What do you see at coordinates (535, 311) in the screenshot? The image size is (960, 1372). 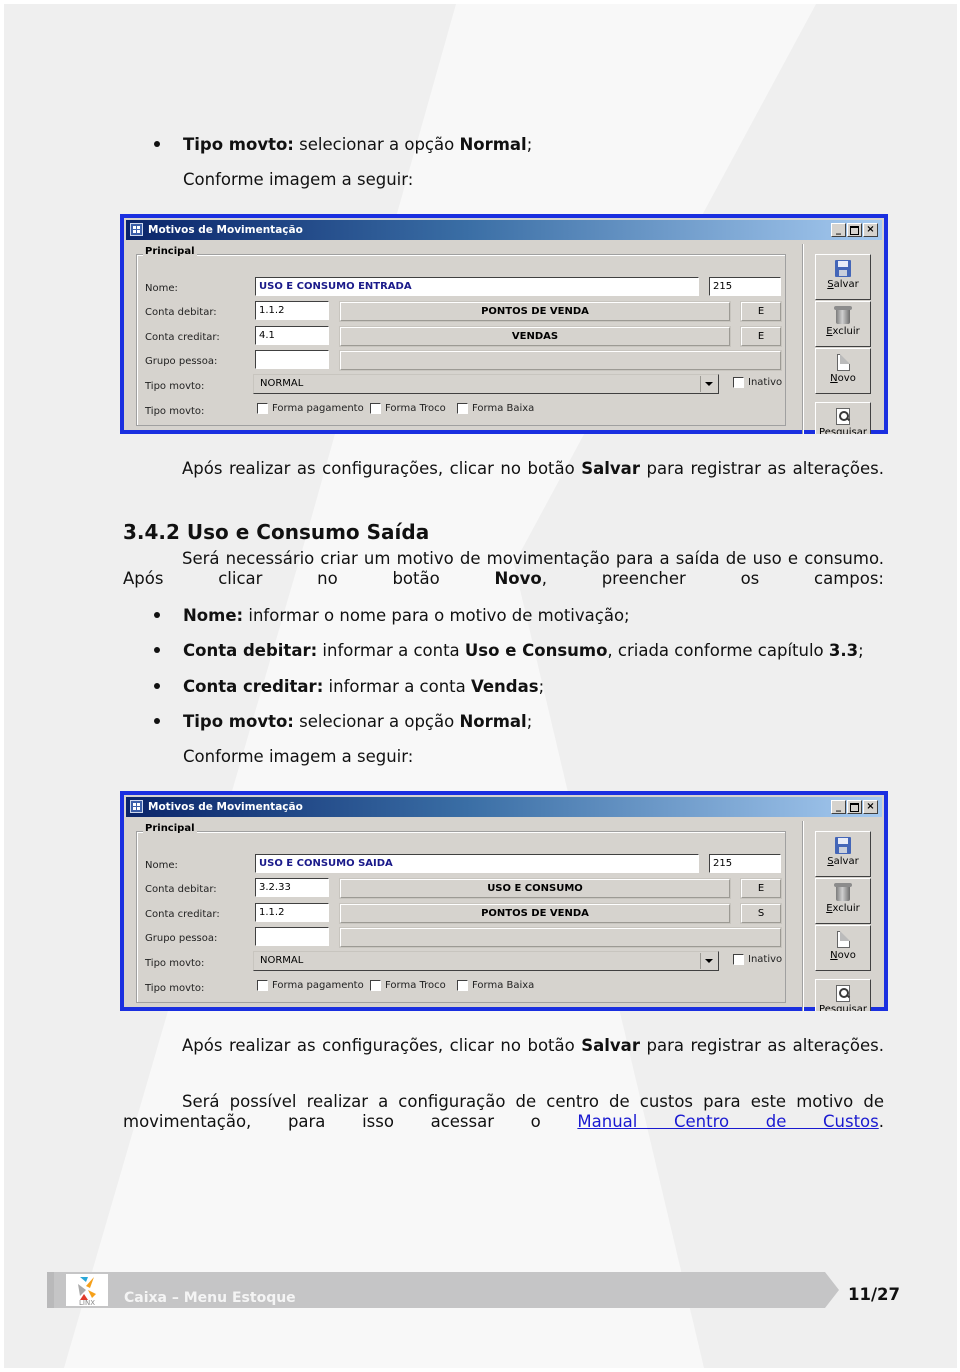 I see `conta-debitar-name: PONTOS DE VENDA` at bounding box center [535, 311].